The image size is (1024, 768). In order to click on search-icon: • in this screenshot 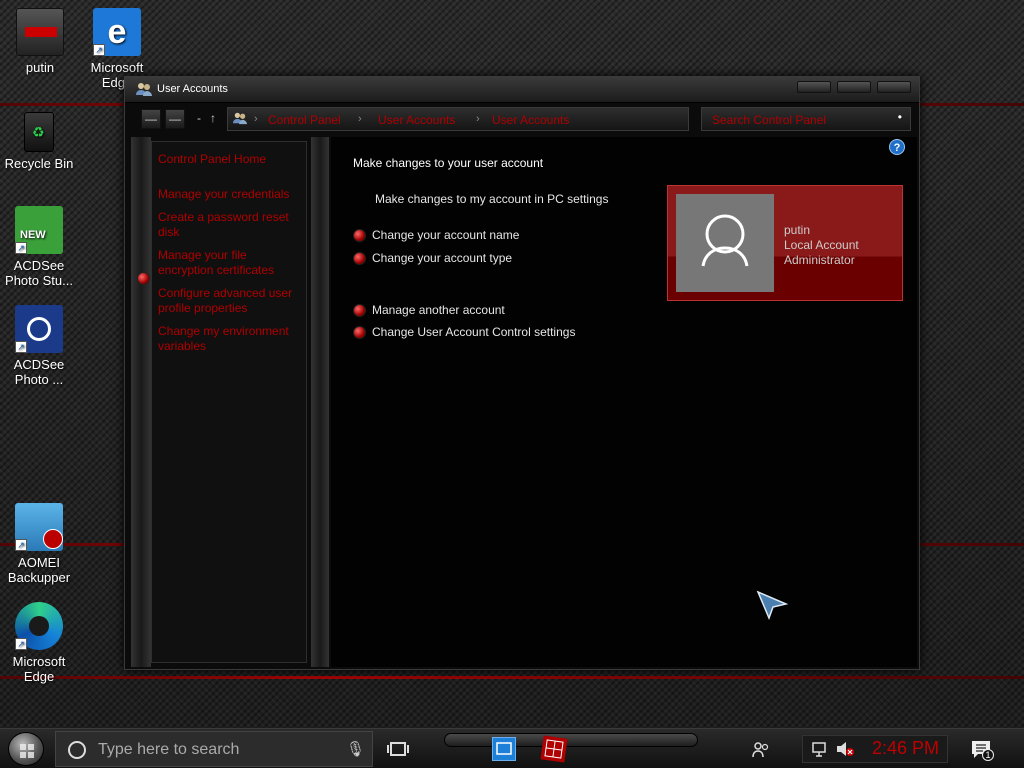, I will do `click(900, 117)`.